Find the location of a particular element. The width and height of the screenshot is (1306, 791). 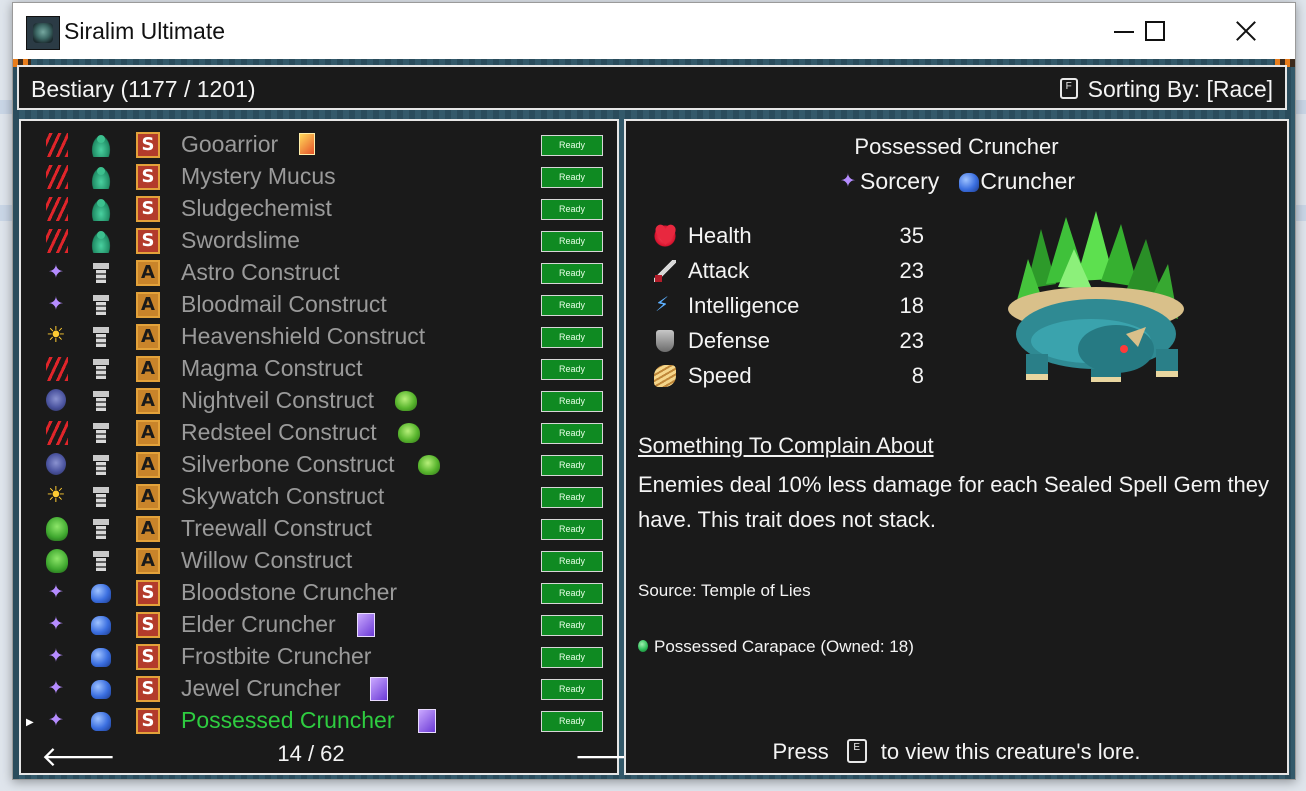

list-item: A Willow Construct Ready is located at coordinates (319, 561).